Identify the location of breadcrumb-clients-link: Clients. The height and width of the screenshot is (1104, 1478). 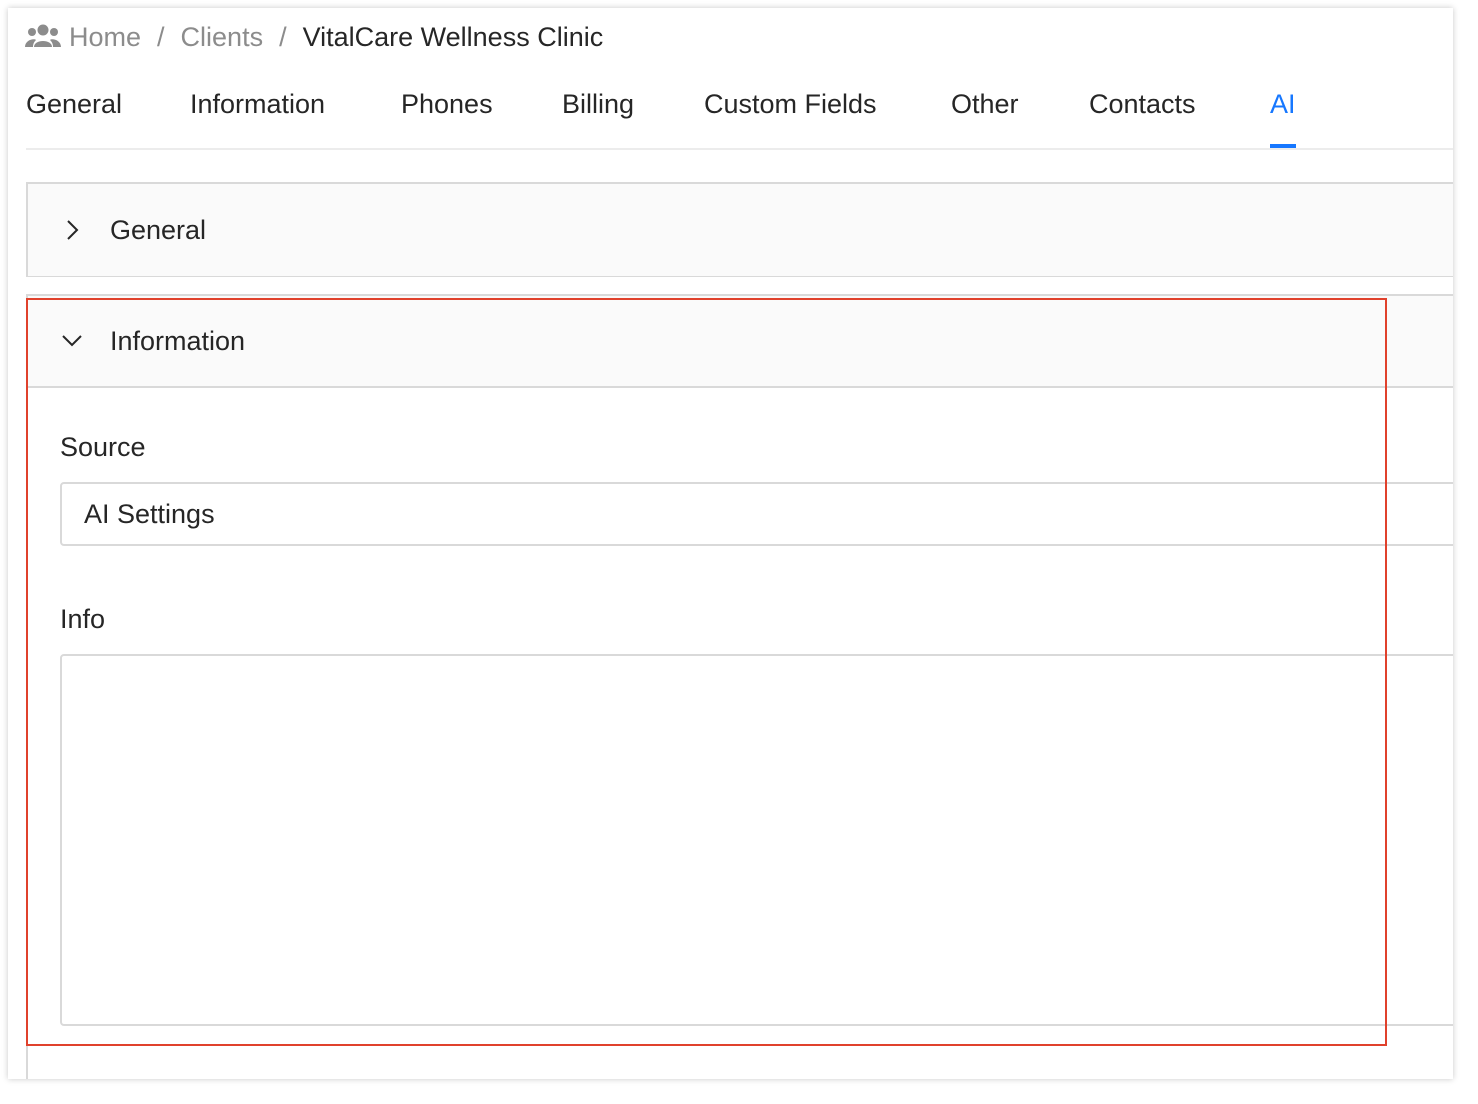
(222, 37).